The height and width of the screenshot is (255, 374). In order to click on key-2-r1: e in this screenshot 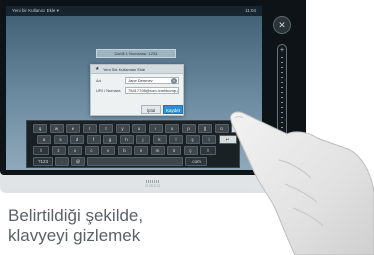, I will do `click(73, 128)`.